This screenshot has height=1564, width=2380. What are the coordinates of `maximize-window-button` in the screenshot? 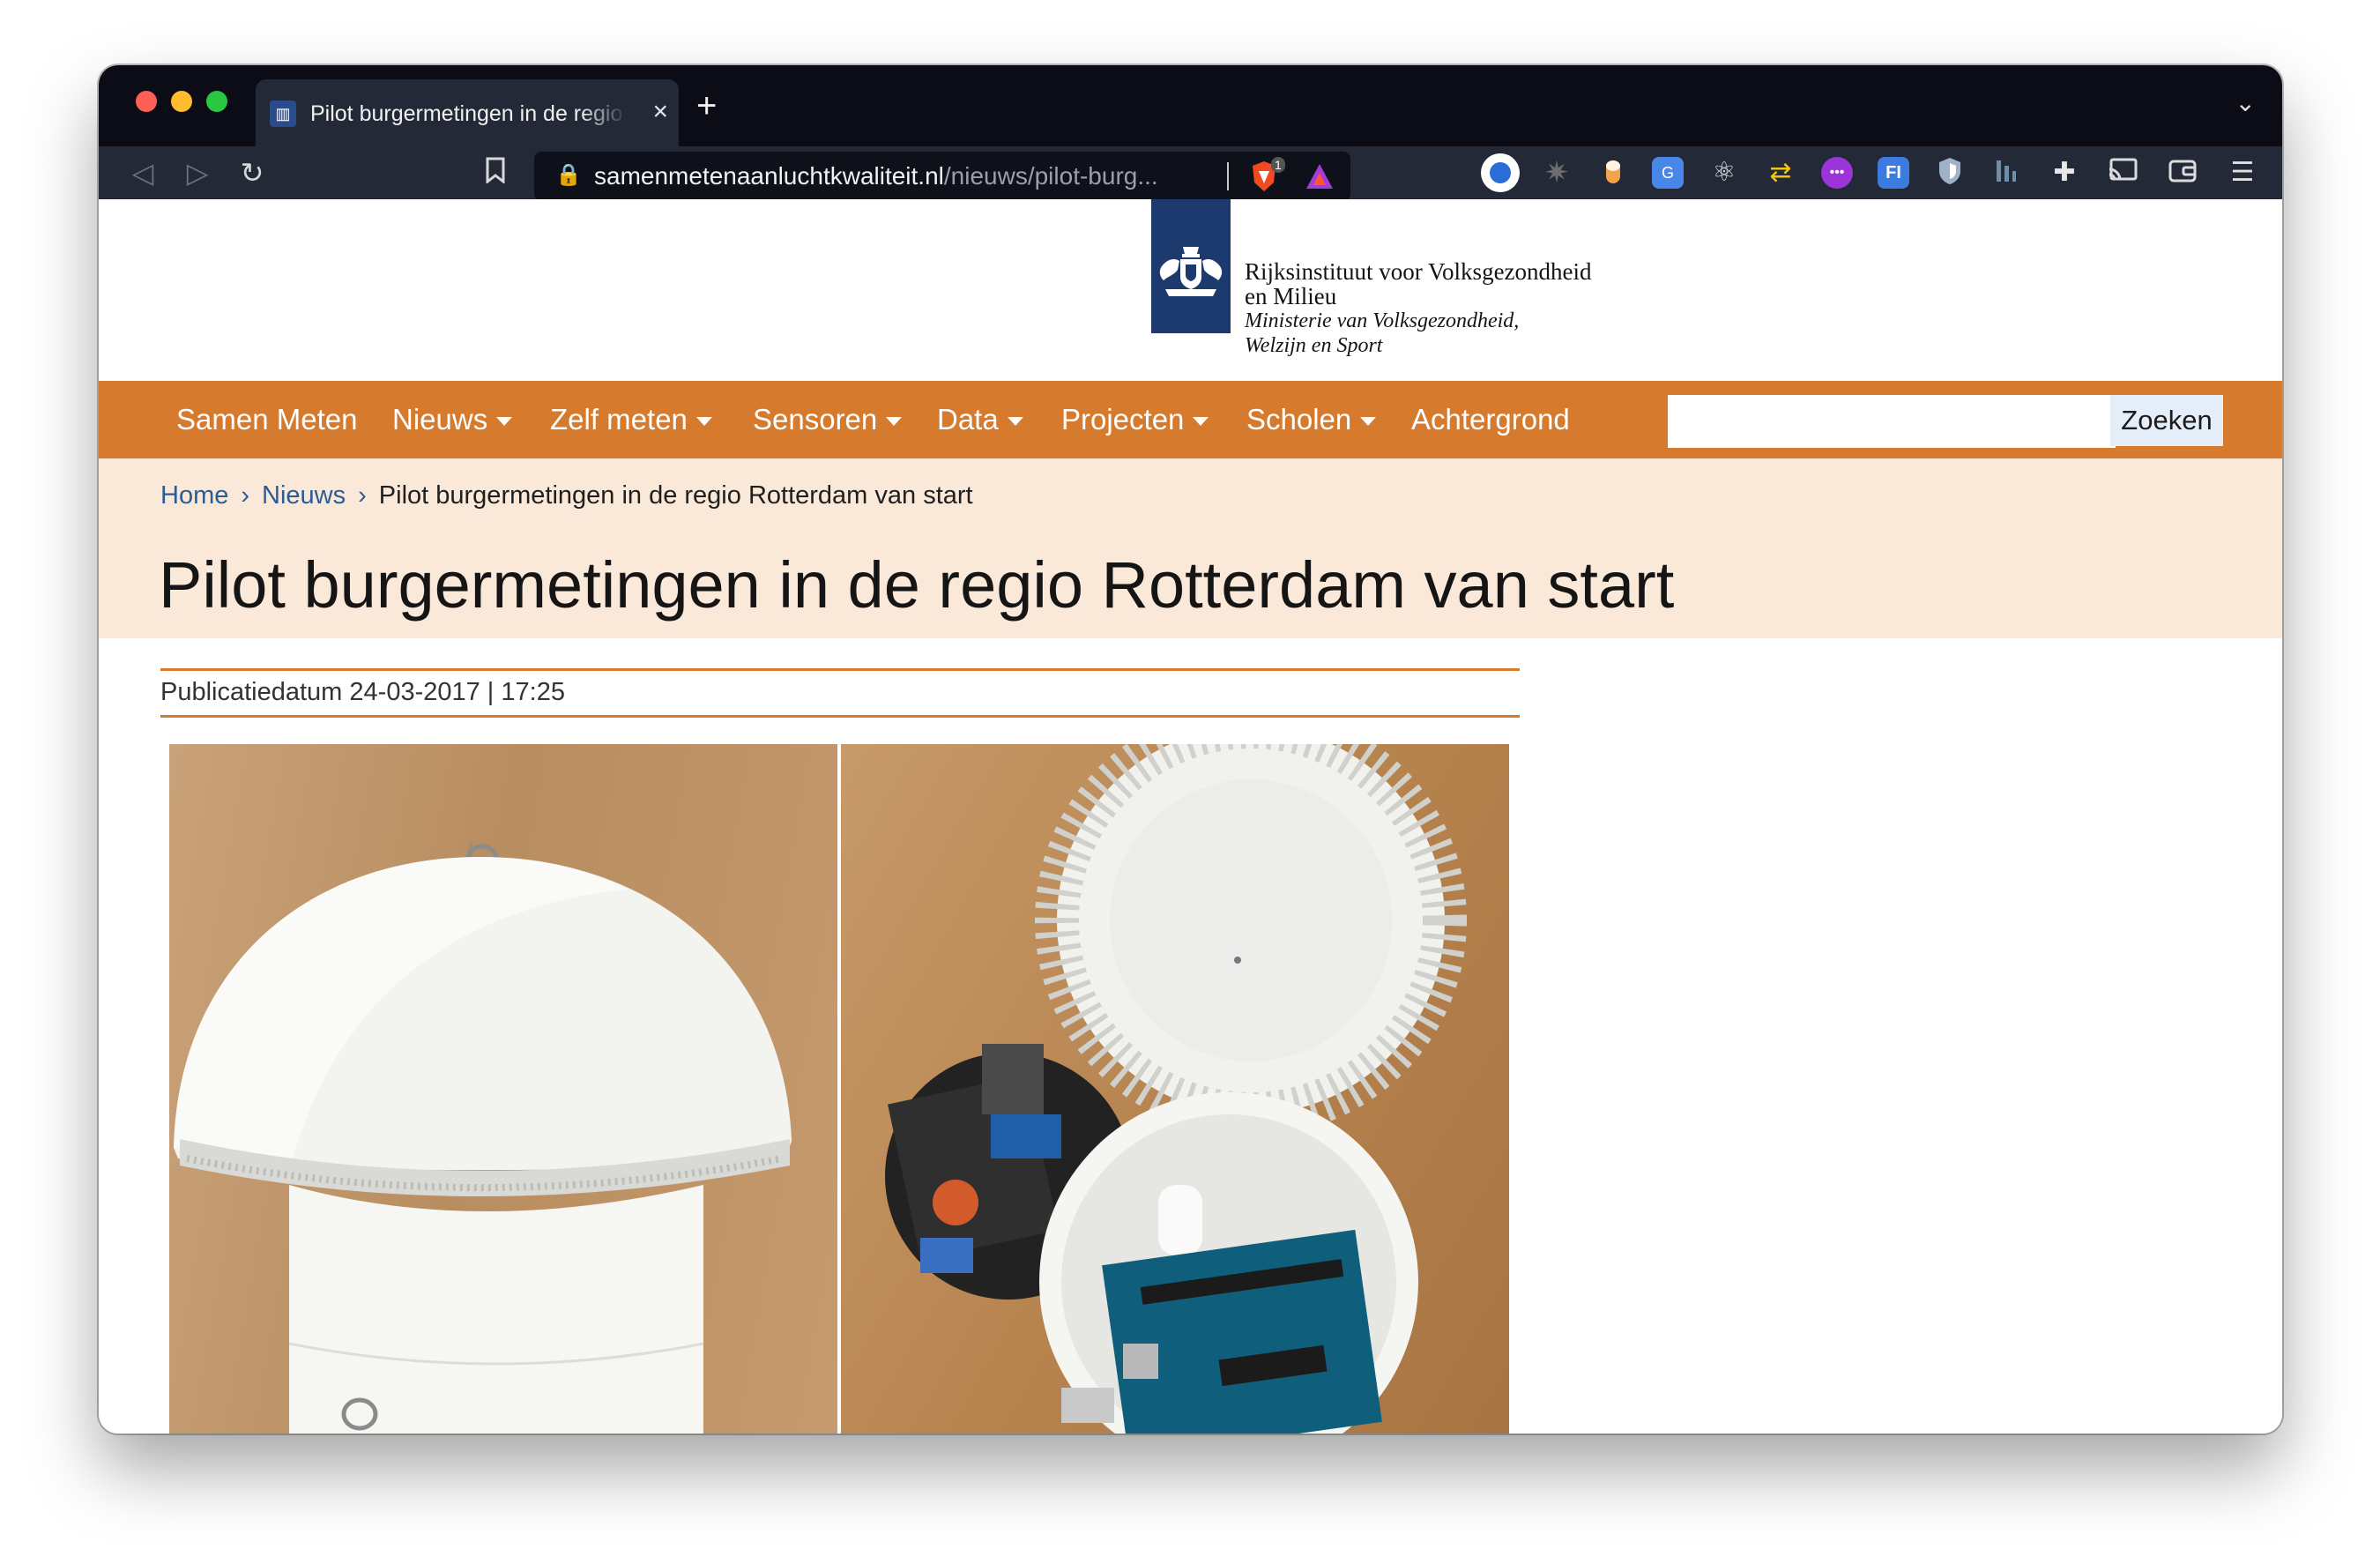 It's located at (216, 102).